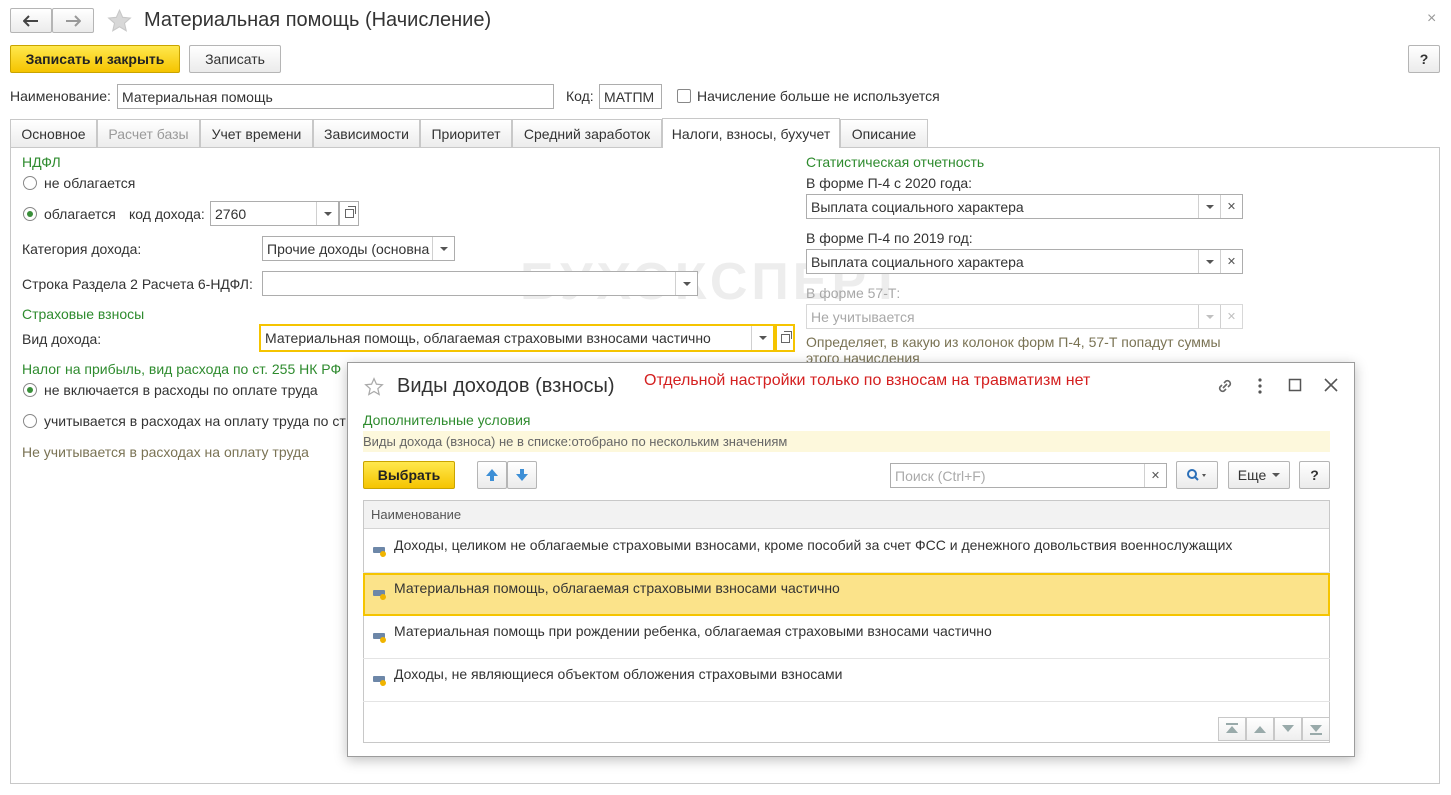 The image size is (1451, 795). I want to click on p4-2020-field: Выплата социального характера ✕, so click(1024, 206).